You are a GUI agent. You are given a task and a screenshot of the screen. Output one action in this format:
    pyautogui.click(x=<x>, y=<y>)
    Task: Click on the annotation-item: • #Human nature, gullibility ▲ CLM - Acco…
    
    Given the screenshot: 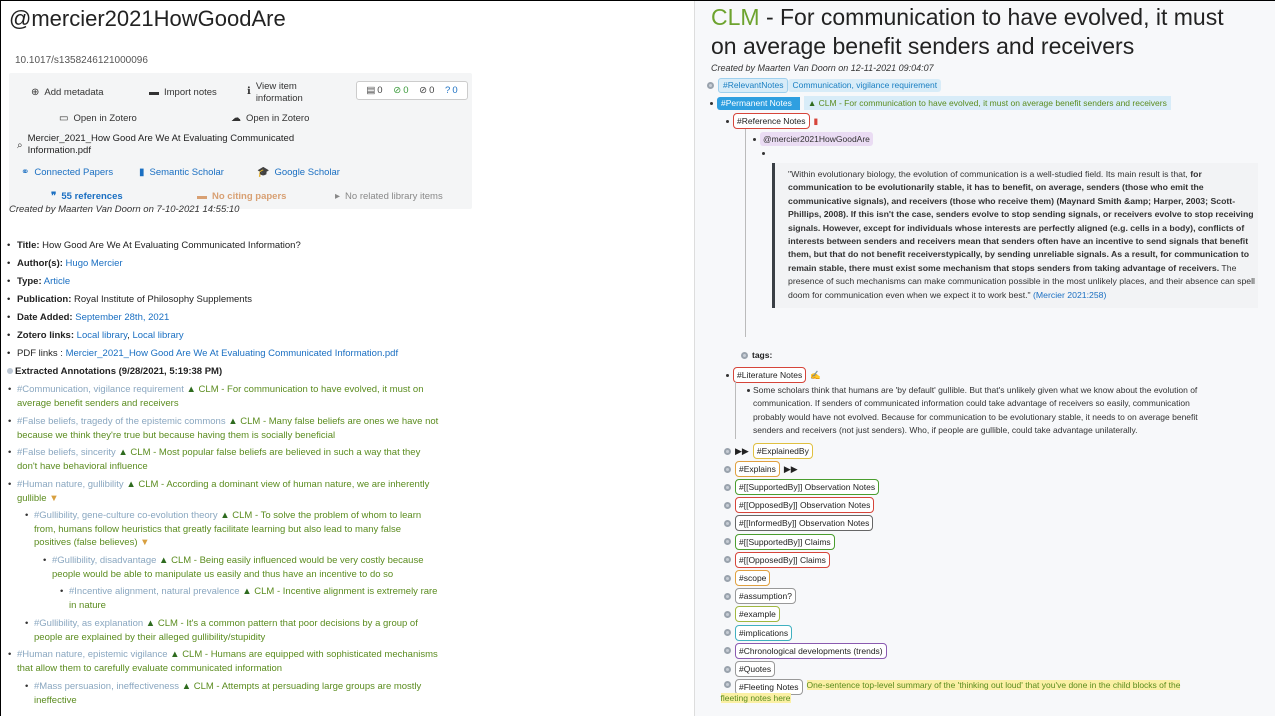 What is the action you would take?
    pyautogui.click(x=219, y=491)
    